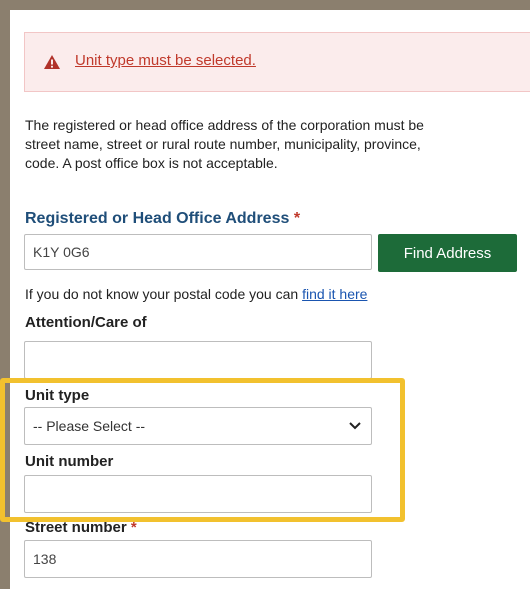 The image size is (530, 589). Describe the element at coordinates (89, 426) in the screenshot. I see `unit-type-selected-value: -- Please Select --` at that location.